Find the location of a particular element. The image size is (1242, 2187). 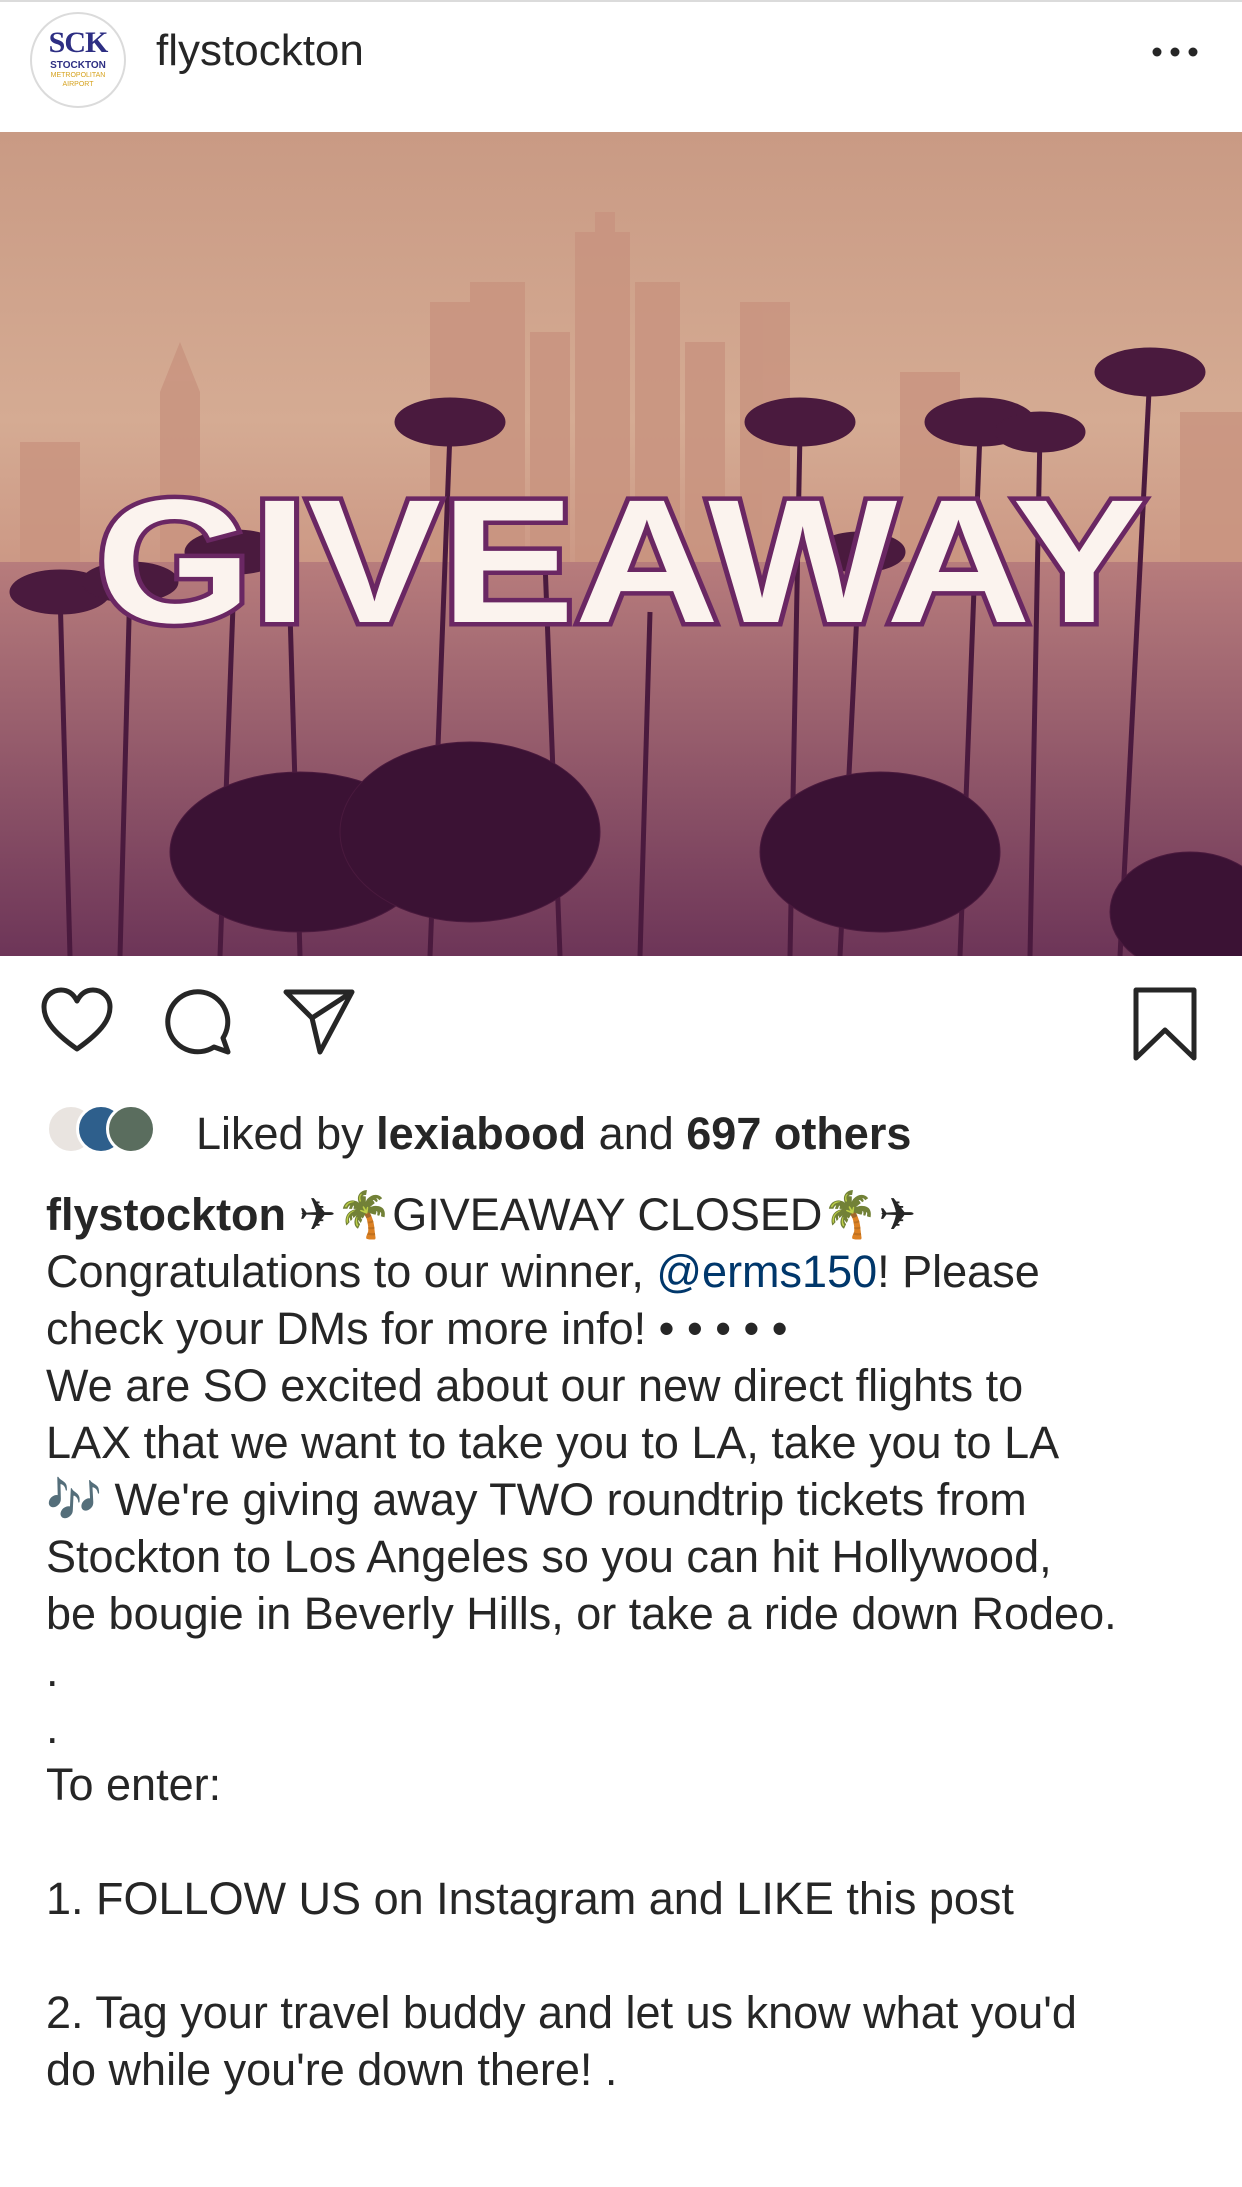

avatar-logo-subtext: STOCKTON is located at coordinates (78, 65).